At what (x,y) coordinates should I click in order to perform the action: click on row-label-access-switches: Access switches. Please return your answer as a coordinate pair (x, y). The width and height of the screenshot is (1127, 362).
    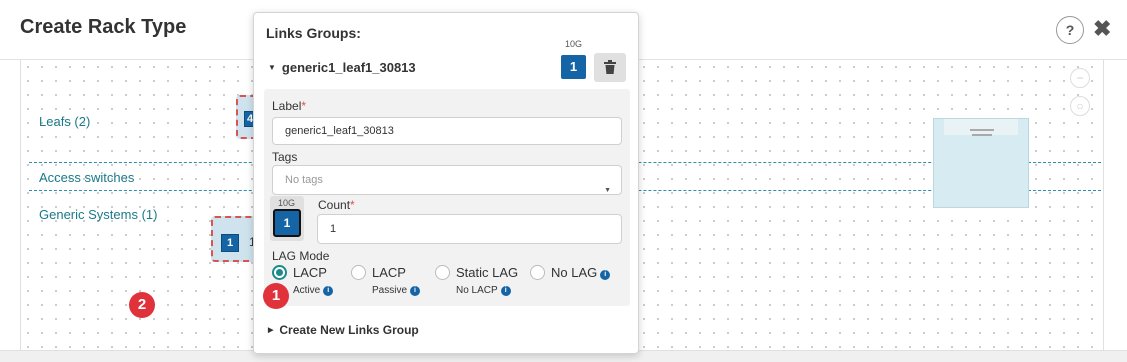
    Looking at the image, I should click on (87, 177).